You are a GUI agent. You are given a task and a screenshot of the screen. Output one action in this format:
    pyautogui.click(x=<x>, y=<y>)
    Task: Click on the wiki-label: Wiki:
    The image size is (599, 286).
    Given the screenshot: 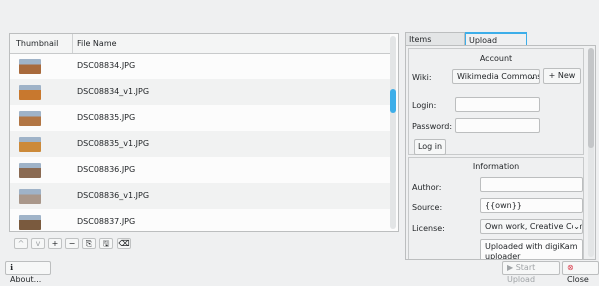 What is the action you would take?
    pyautogui.click(x=422, y=77)
    